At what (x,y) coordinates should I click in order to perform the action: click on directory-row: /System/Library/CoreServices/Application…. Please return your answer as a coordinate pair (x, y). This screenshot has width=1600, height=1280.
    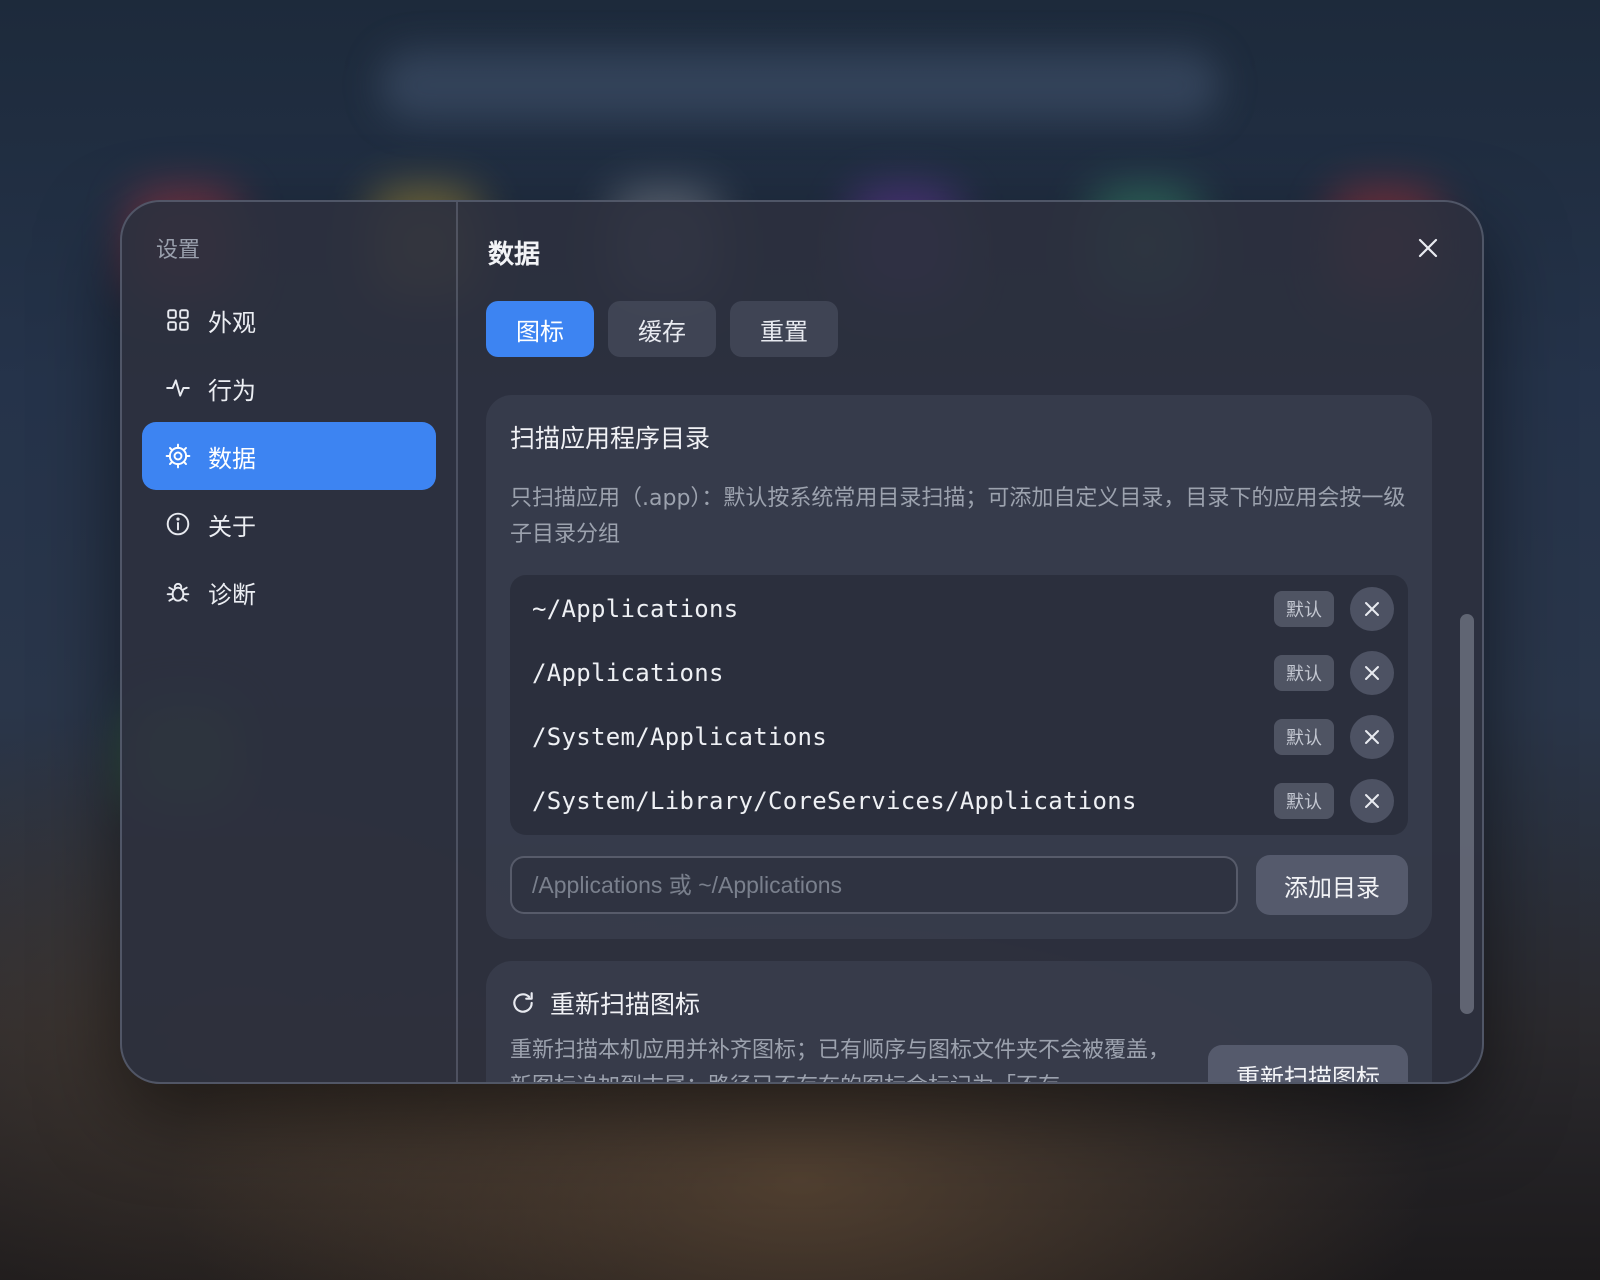
    Looking at the image, I should click on (959, 801).